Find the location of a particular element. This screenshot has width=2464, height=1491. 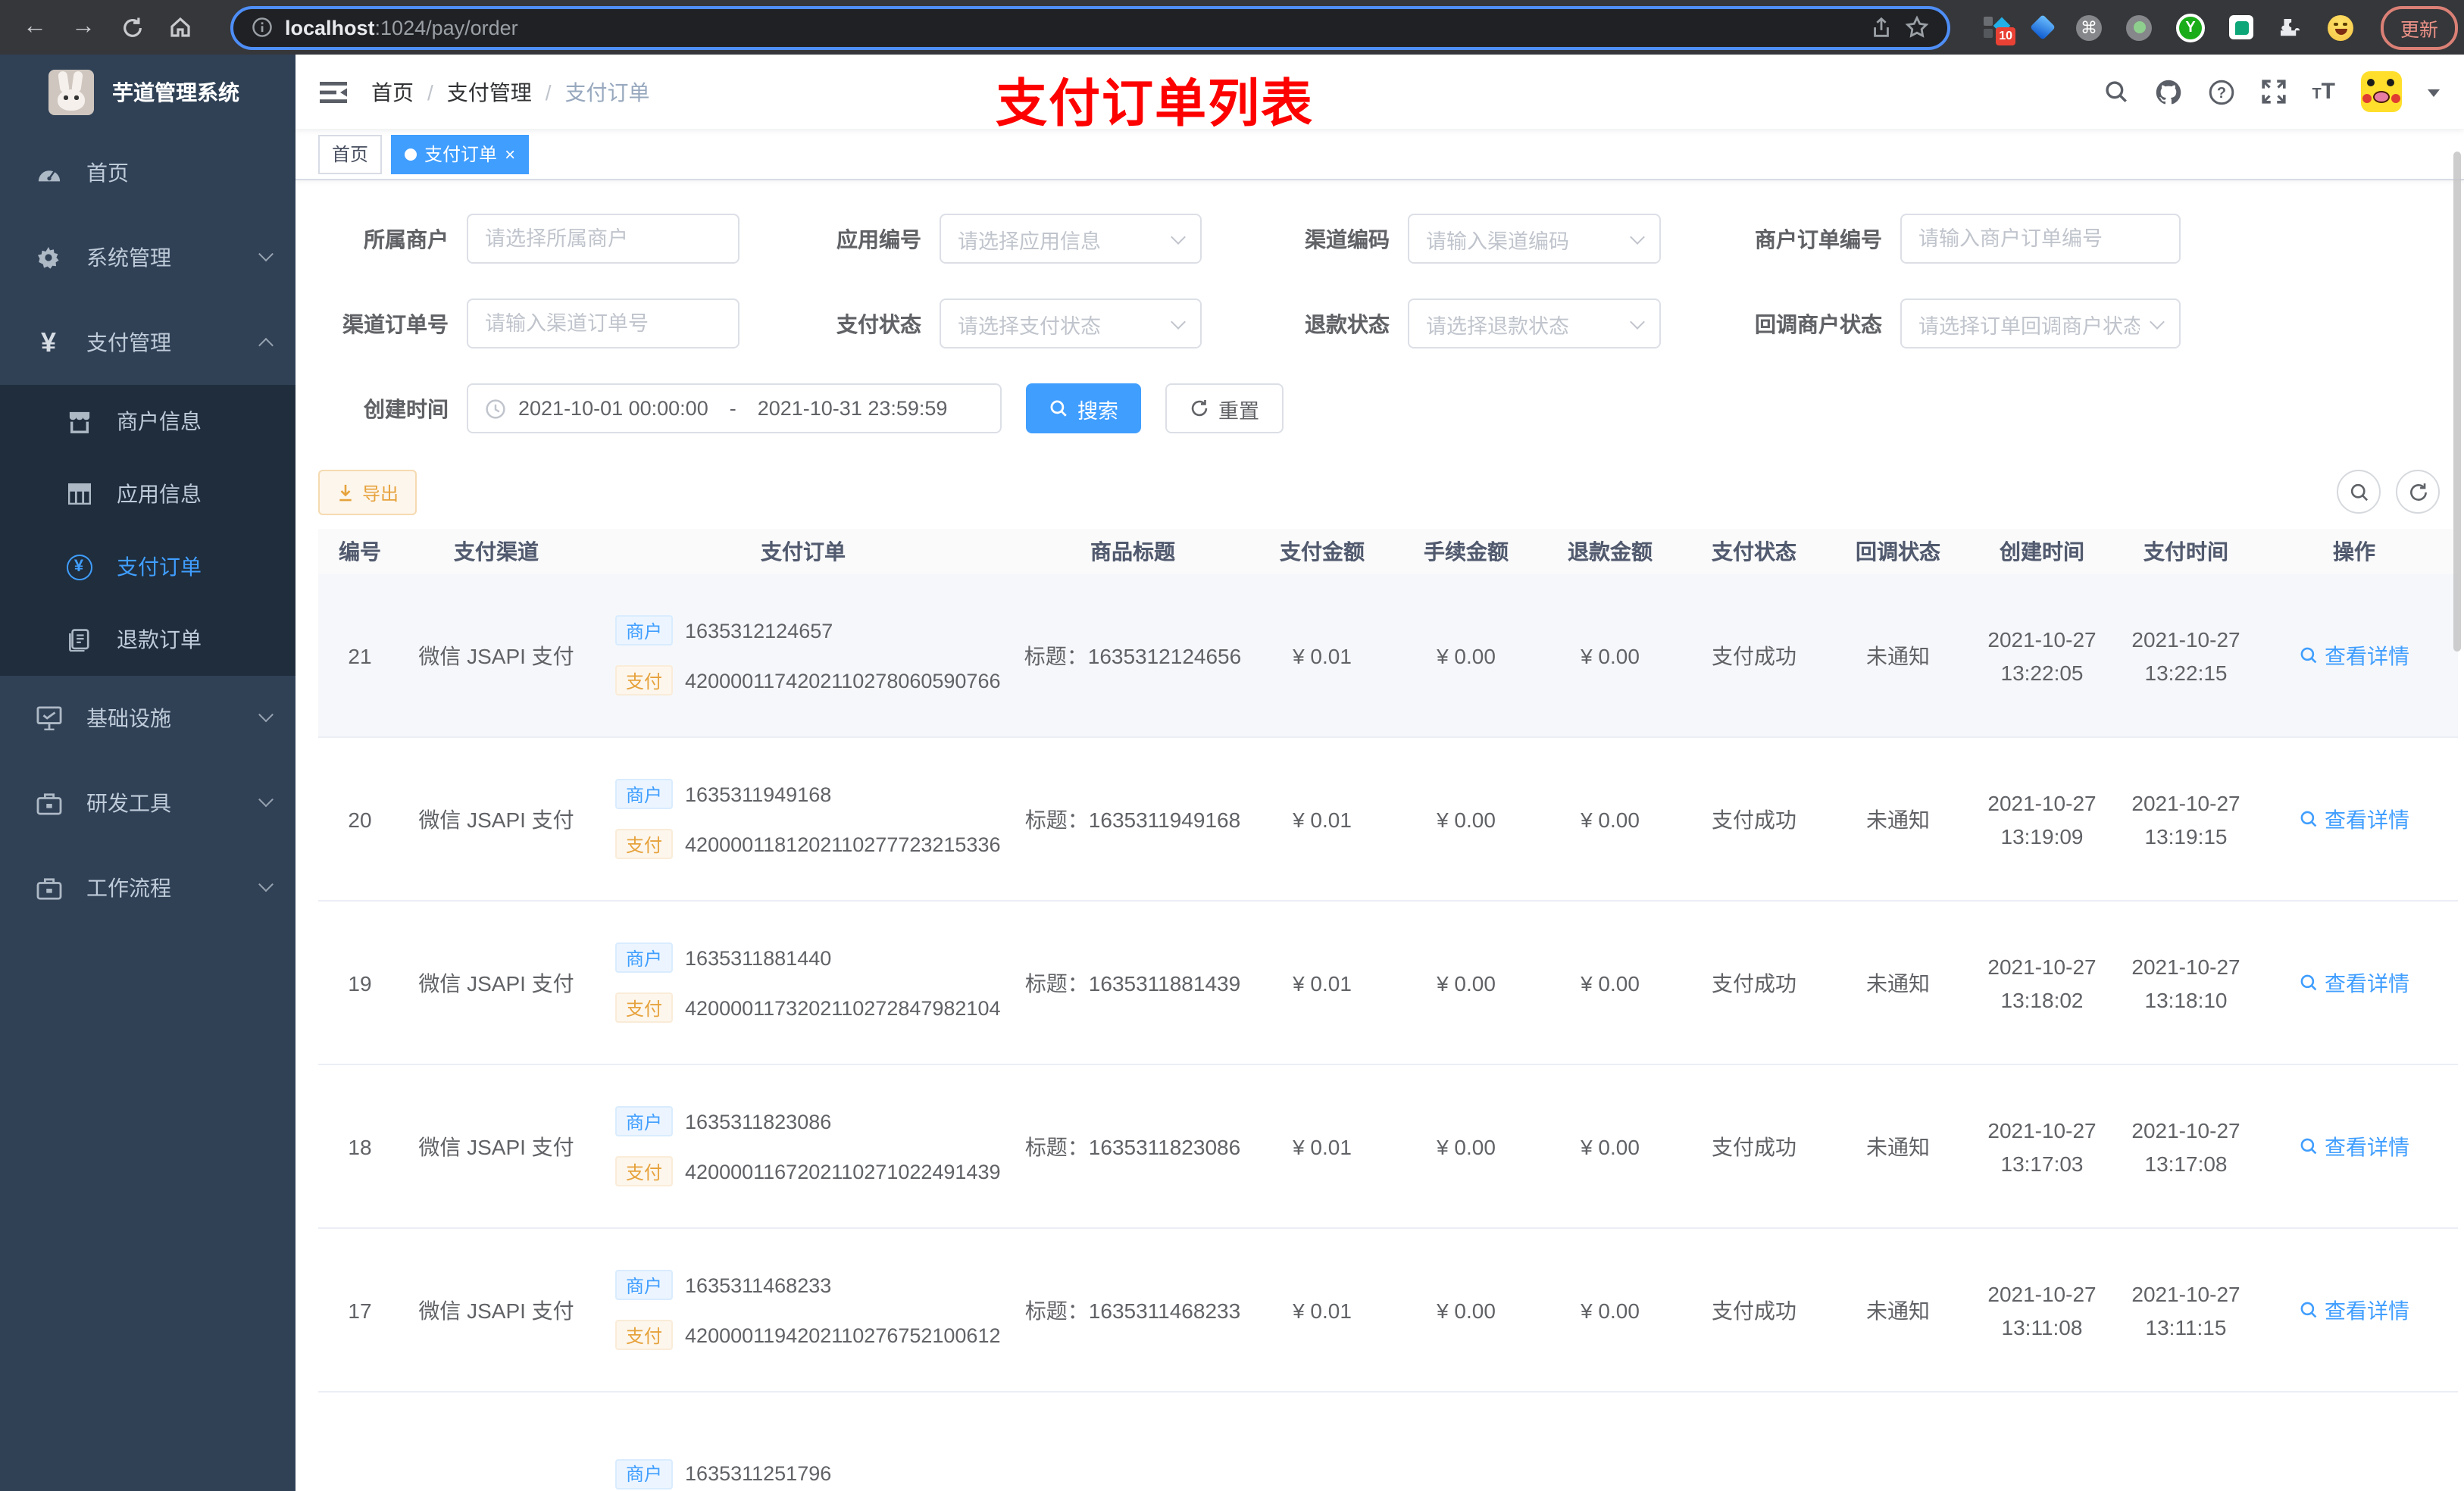

sidebar-item-dev-tools: 研发工具 is located at coordinates (147, 803).